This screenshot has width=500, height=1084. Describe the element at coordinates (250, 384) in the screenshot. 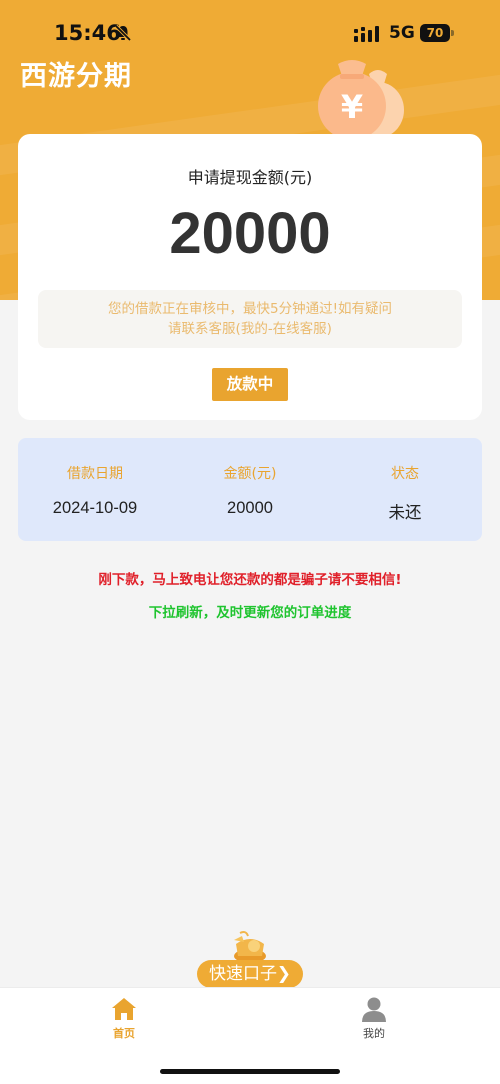

I see `disbursing-status-button: 放款中` at that location.